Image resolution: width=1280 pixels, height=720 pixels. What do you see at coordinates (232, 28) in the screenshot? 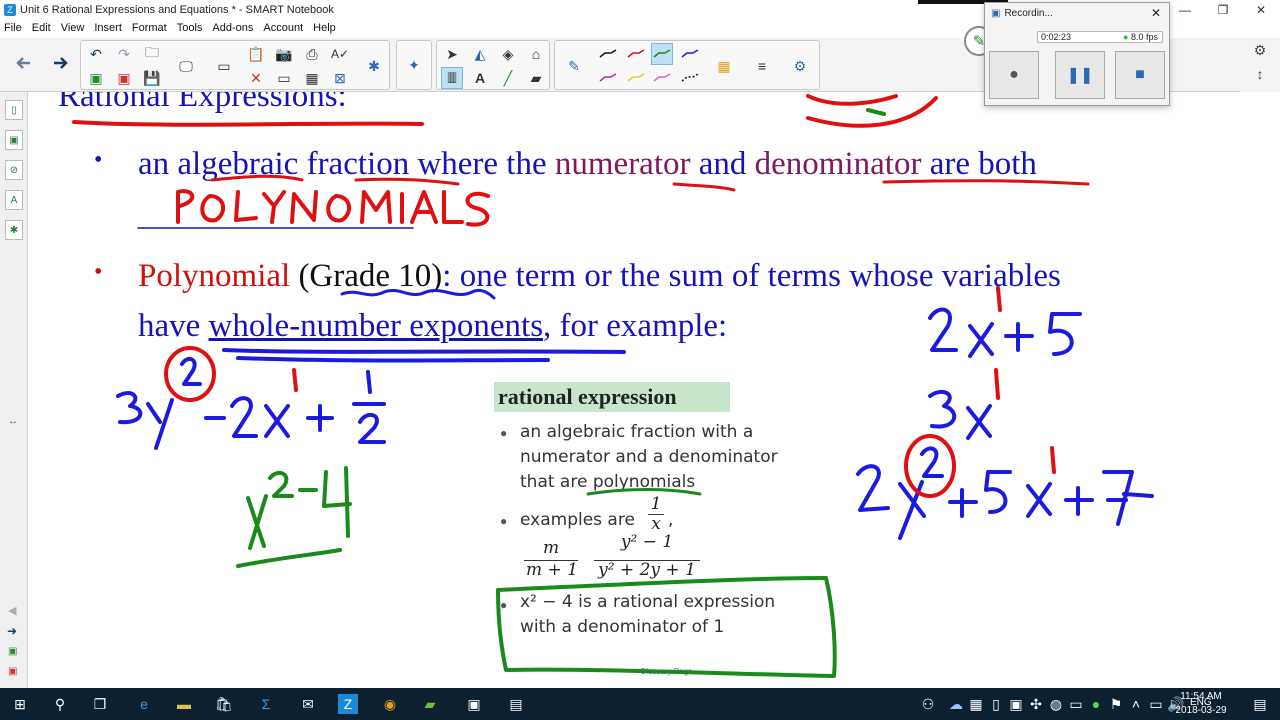
I see `menu-addons: Add-ons` at bounding box center [232, 28].